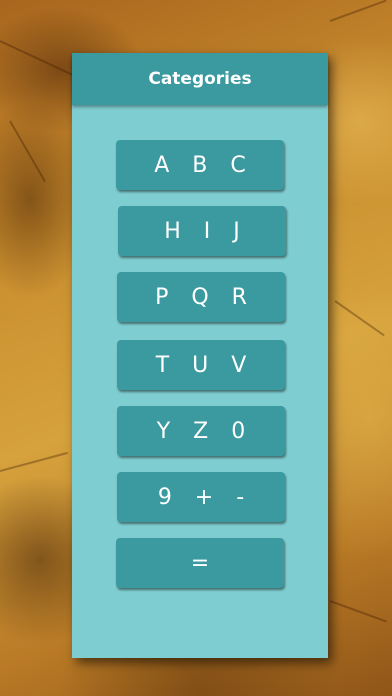 This screenshot has height=696, width=392. I want to click on category-button-pqr: P Q R, so click(201, 297).